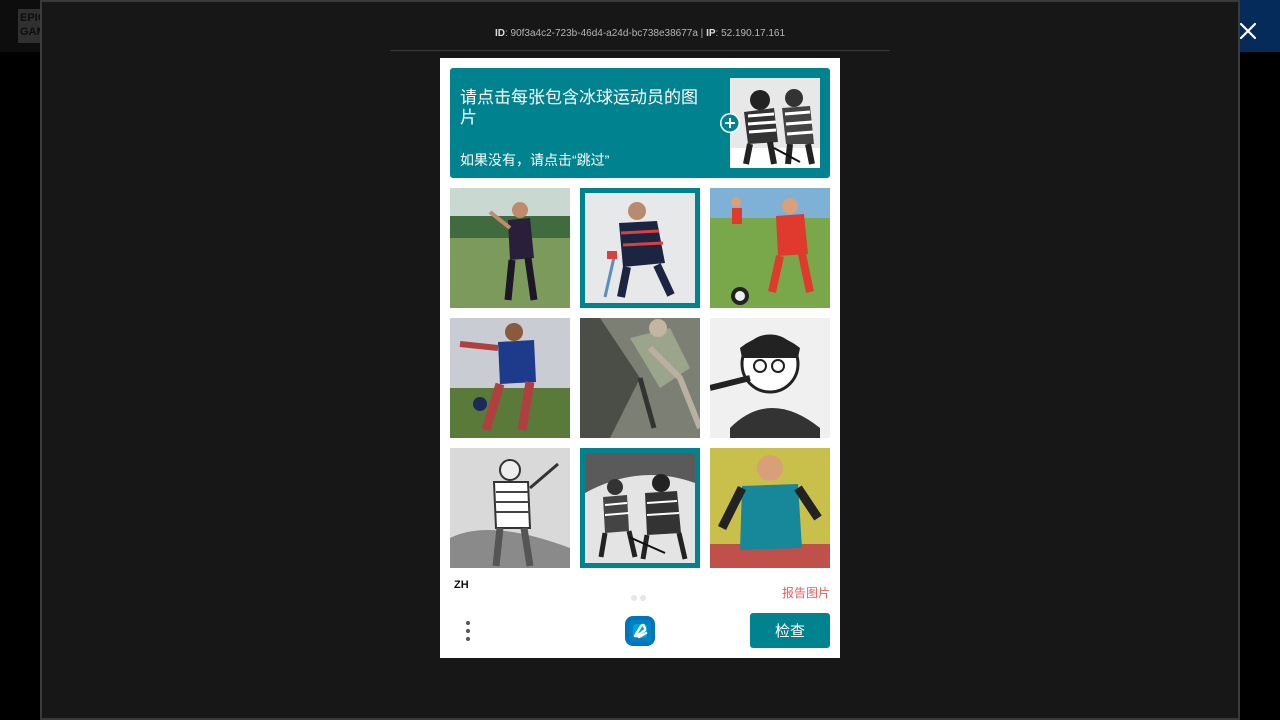  Describe the element at coordinates (461, 585) in the screenshot. I see `language-selector: ZH` at that location.